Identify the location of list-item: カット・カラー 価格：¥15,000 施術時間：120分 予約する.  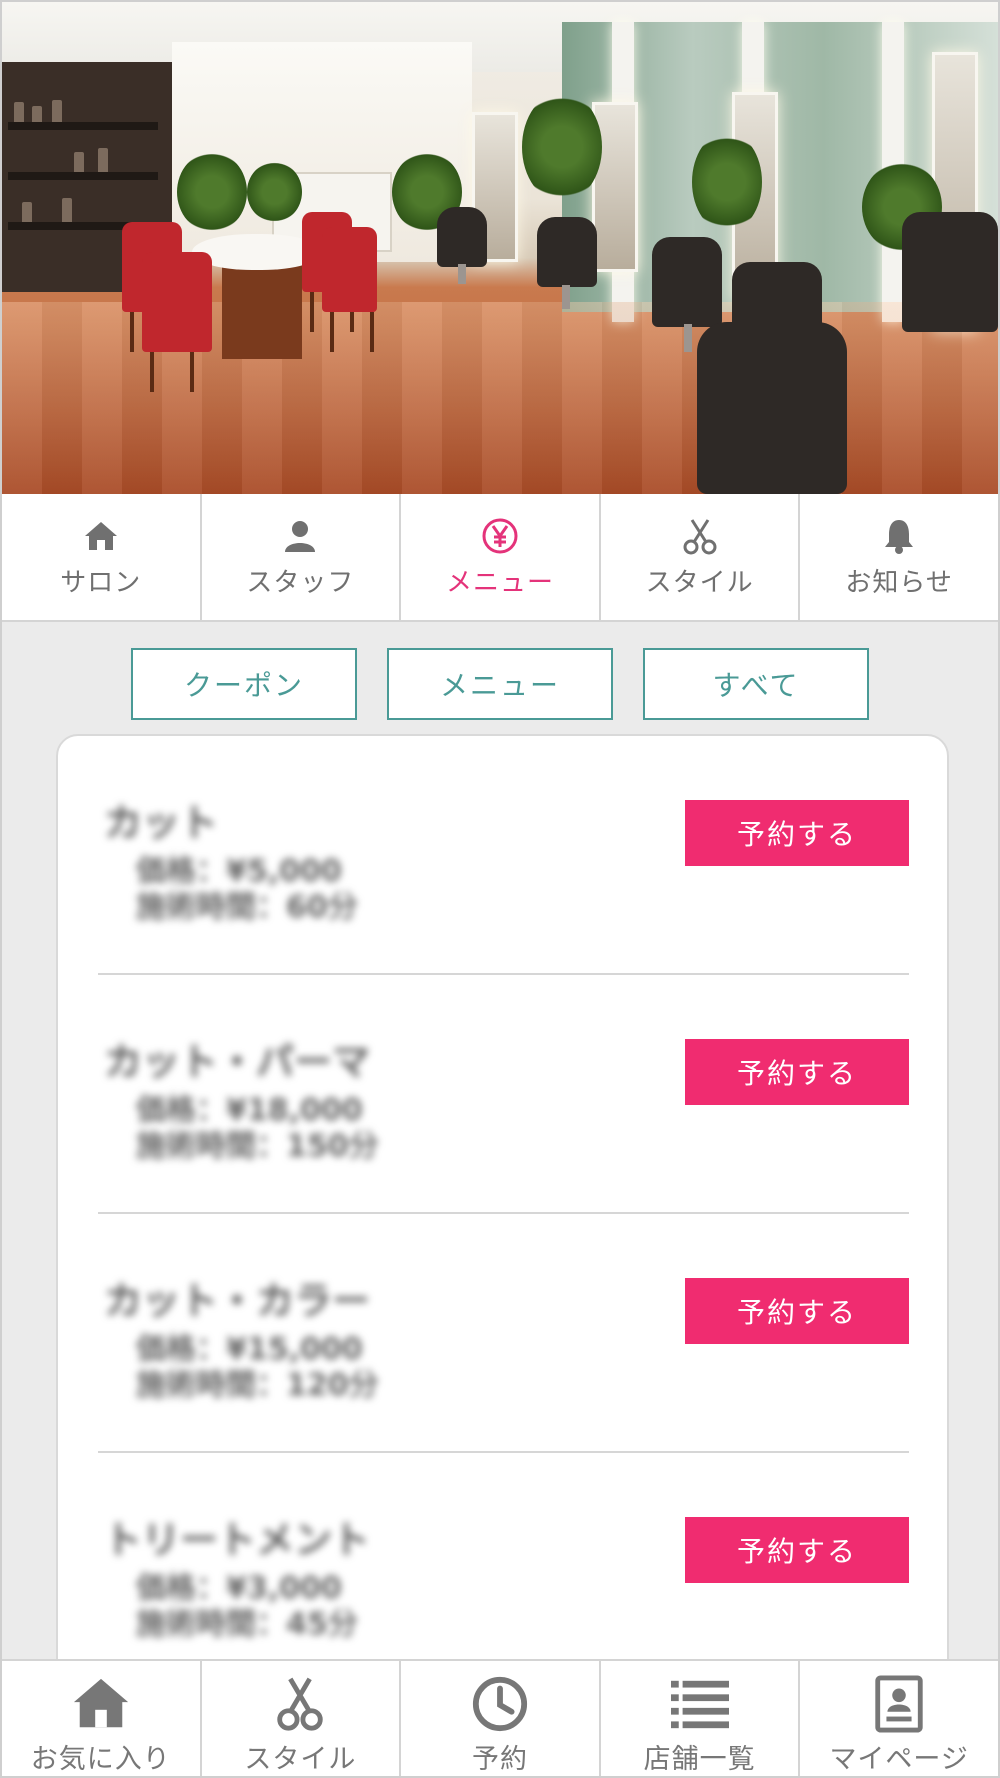
(503, 1333).